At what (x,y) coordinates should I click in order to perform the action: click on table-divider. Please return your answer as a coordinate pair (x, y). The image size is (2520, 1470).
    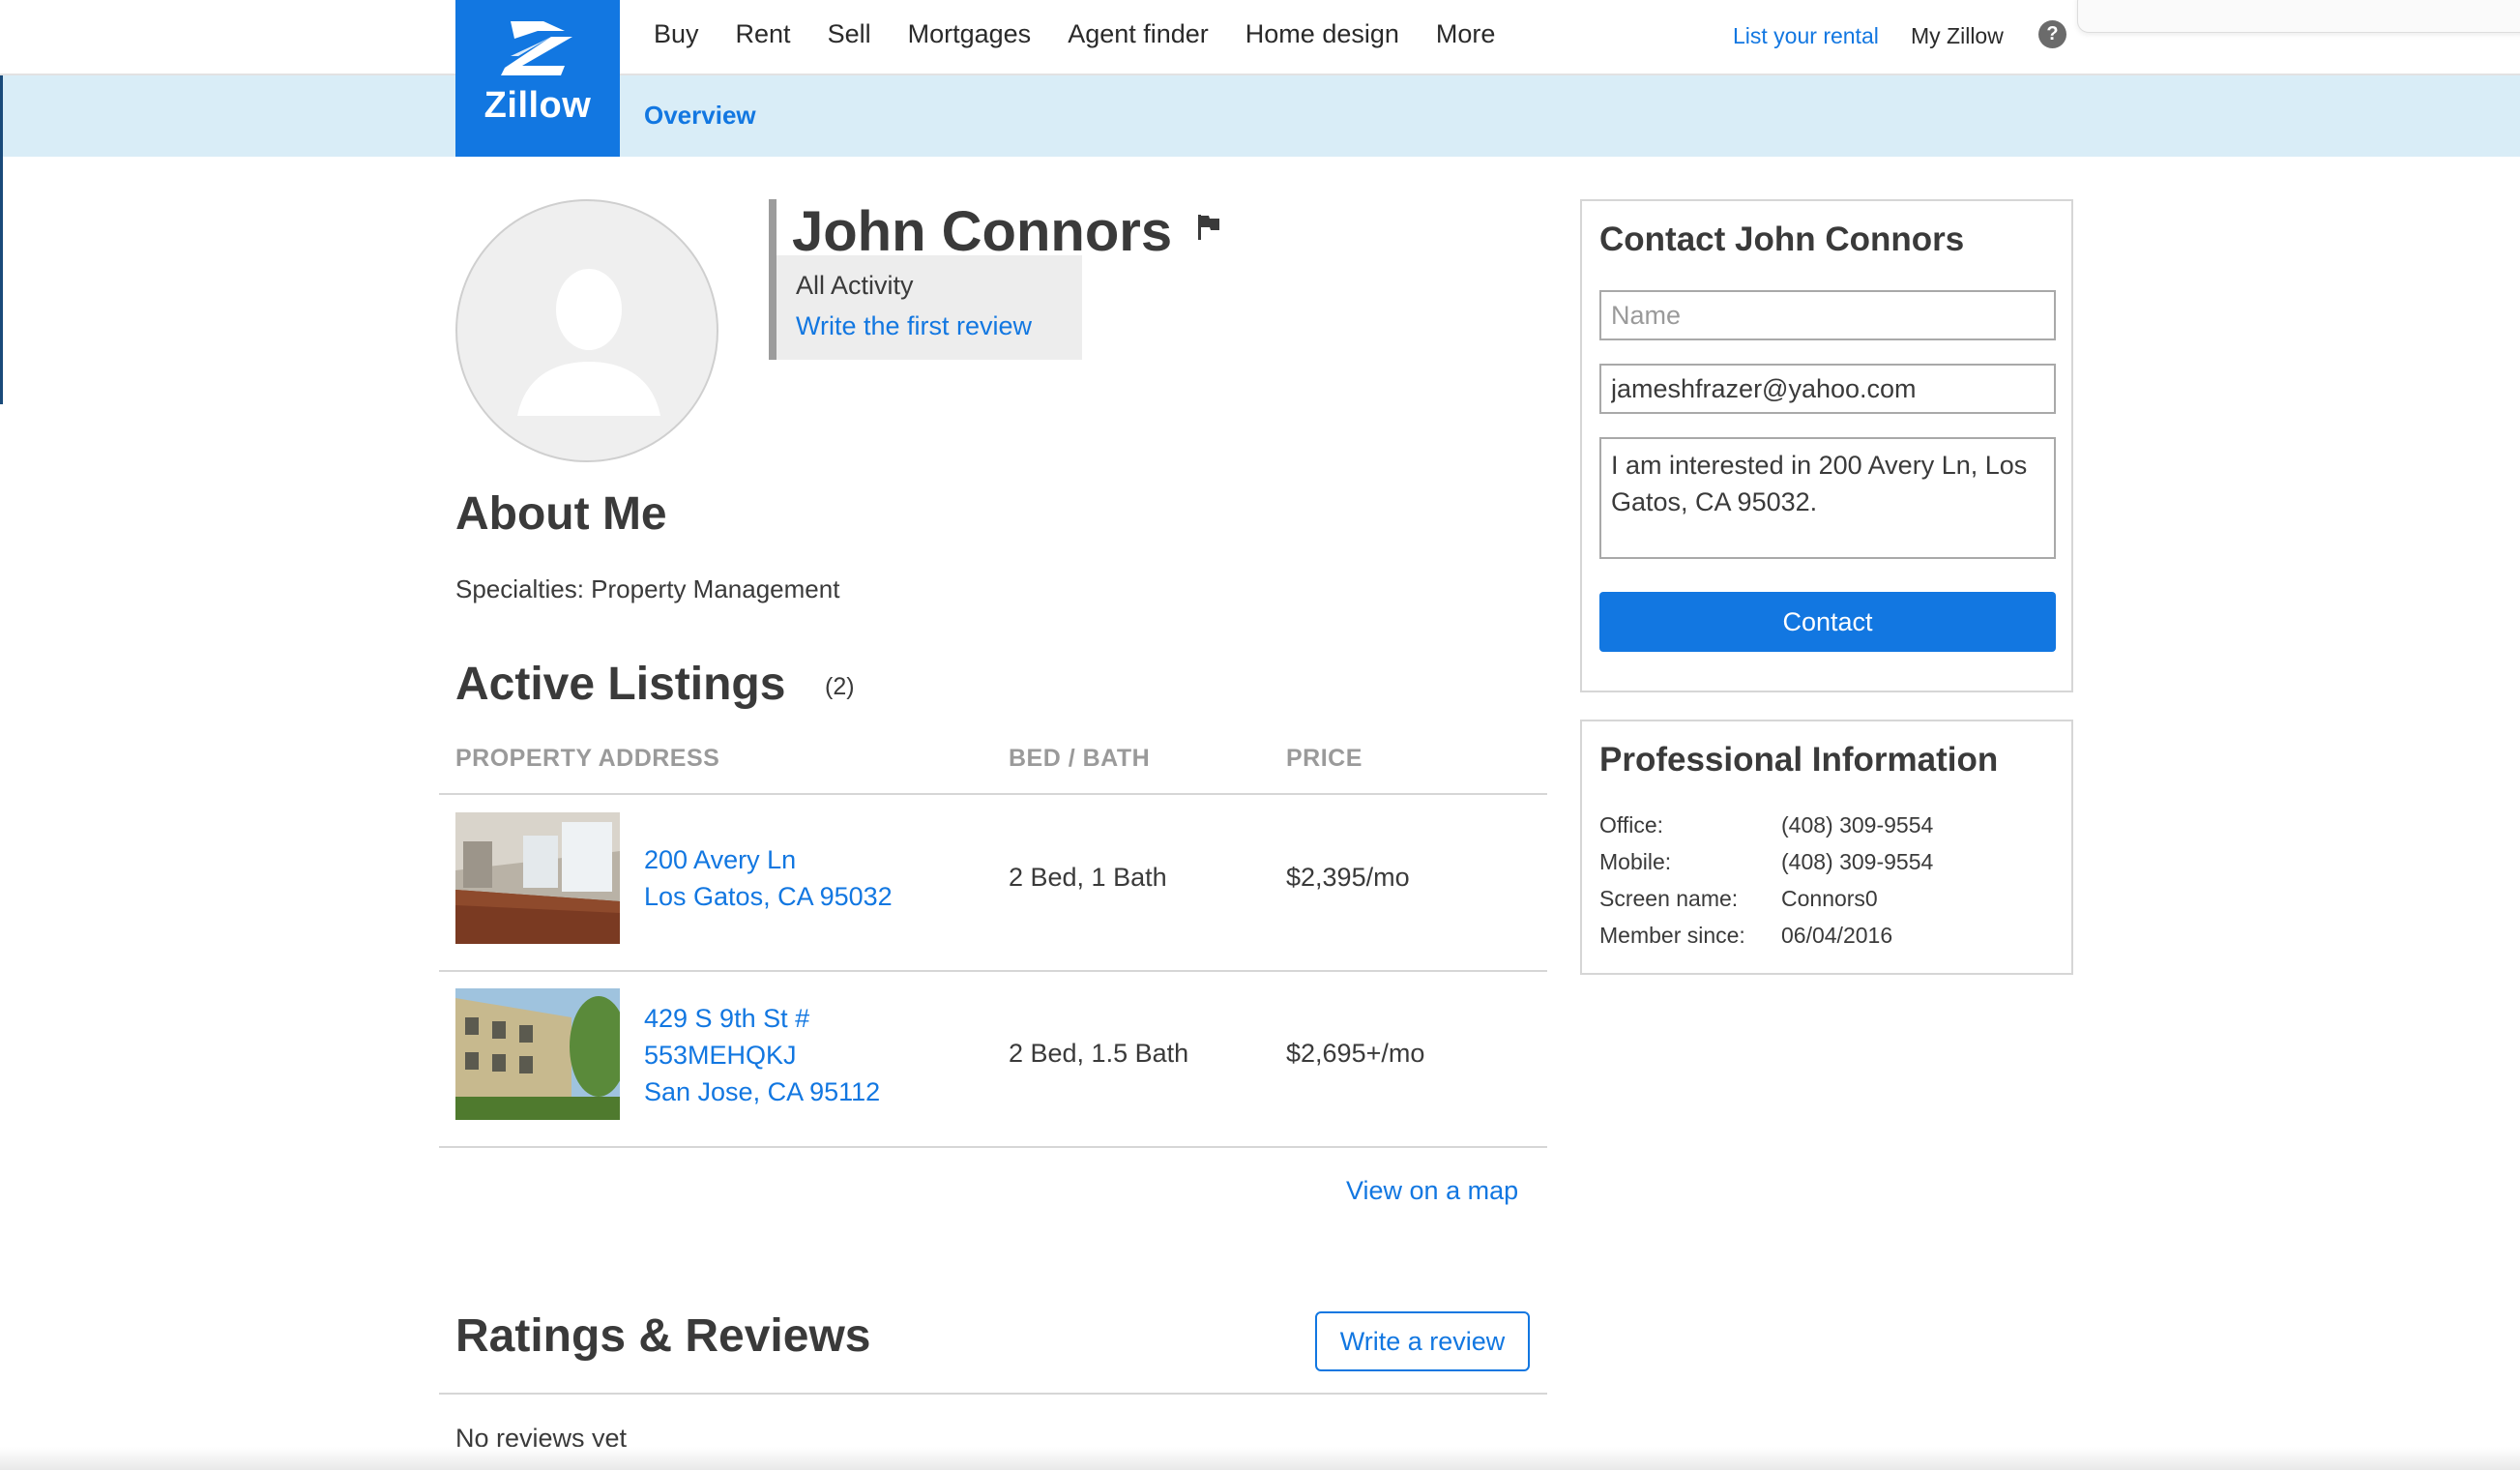
    Looking at the image, I should click on (993, 794).